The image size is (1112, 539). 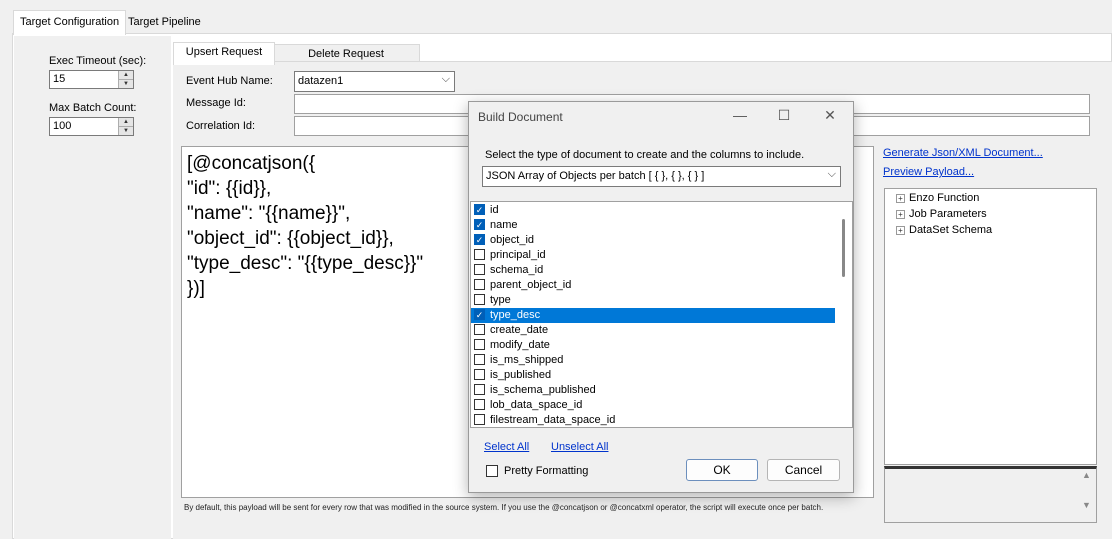 I want to click on column-item: is_schema_published, so click(x=653, y=390).